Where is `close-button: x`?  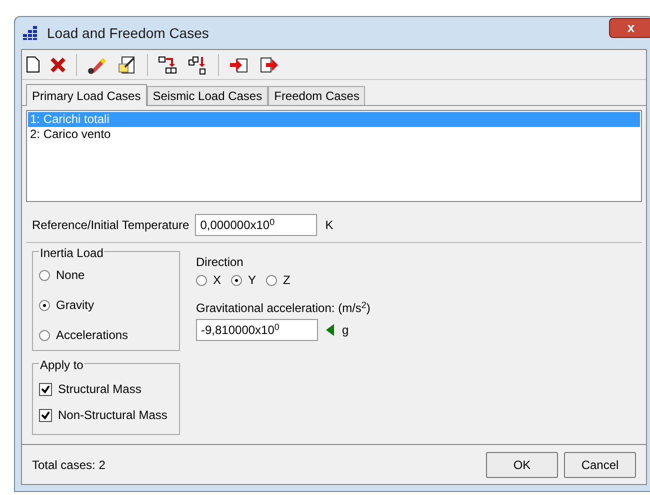
close-button: x is located at coordinates (629, 28).